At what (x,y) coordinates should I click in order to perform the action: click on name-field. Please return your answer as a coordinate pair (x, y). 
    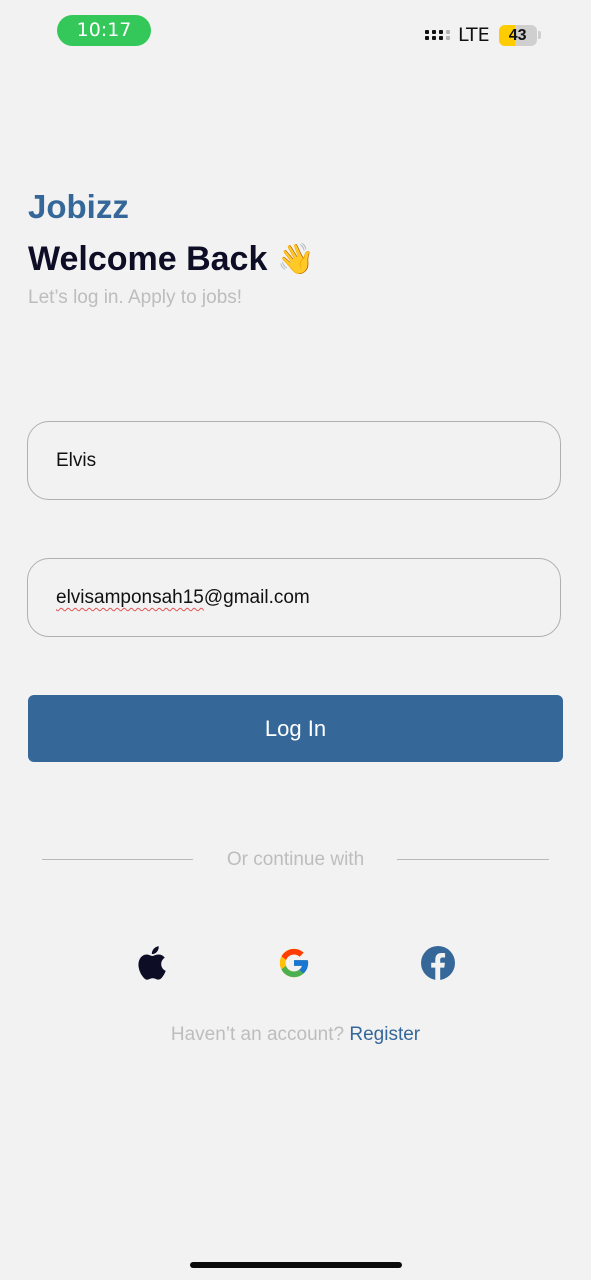
    Looking at the image, I should click on (294, 460).